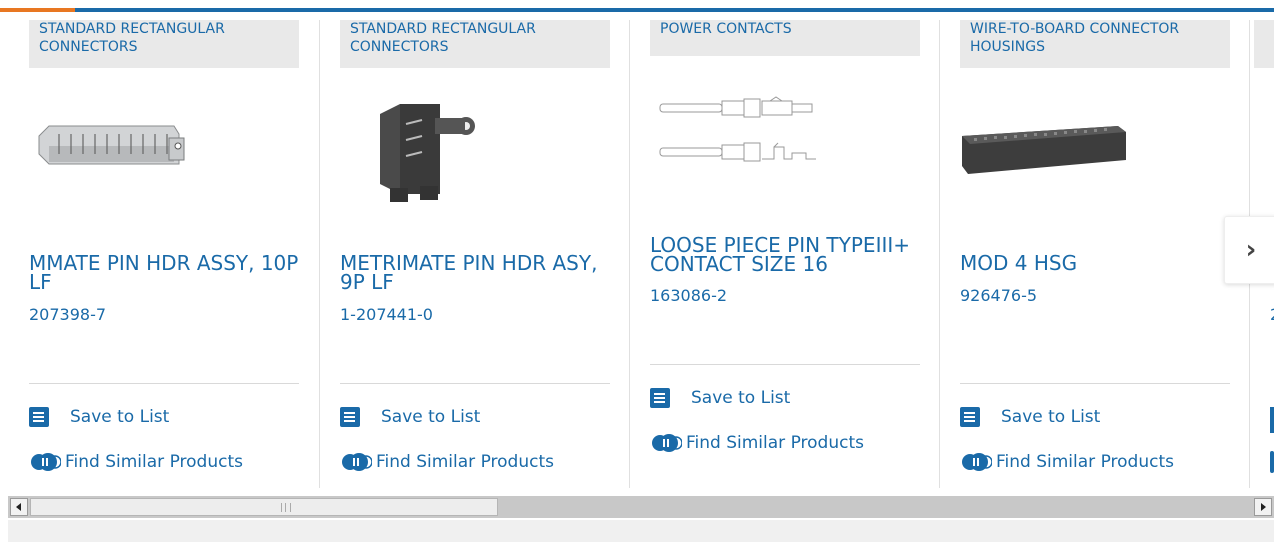 The width and height of the screenshot is (1274, 542). I want to click on horizontal-scrollbar, so click(641, 507).